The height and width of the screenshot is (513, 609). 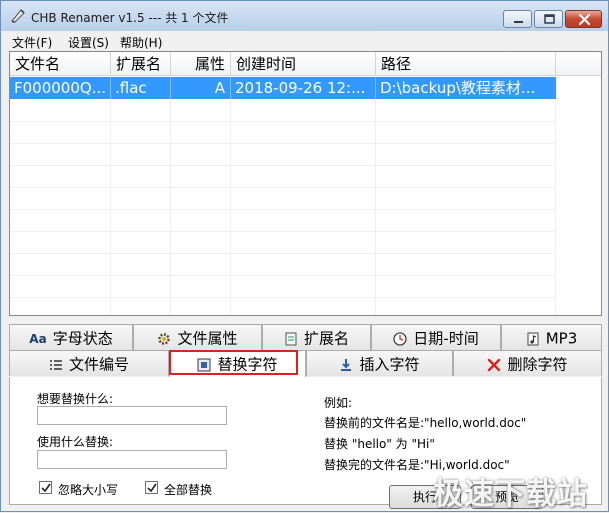 I want to click on tab-delete-characters: 删除字符, so click(x=527, y=363).